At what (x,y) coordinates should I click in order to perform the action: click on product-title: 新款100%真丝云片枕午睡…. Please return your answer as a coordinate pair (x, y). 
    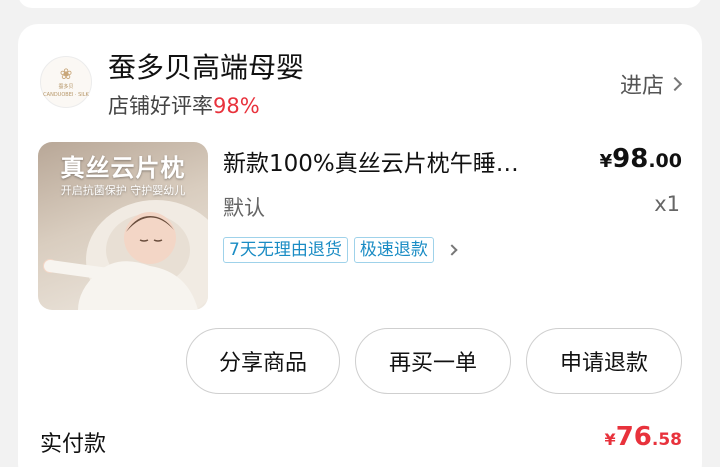
    Looking at the image, I should click on (393, 161).